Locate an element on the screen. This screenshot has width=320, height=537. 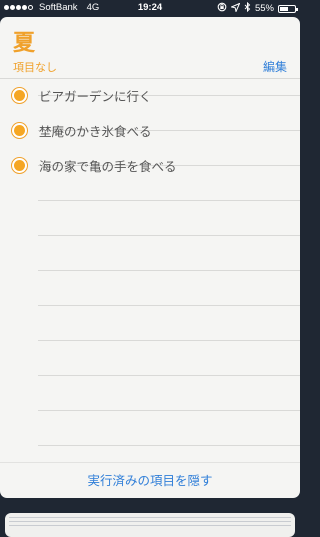
reminder-label: 埜庵のかき氷食べる is located at coordinates (95, 131).